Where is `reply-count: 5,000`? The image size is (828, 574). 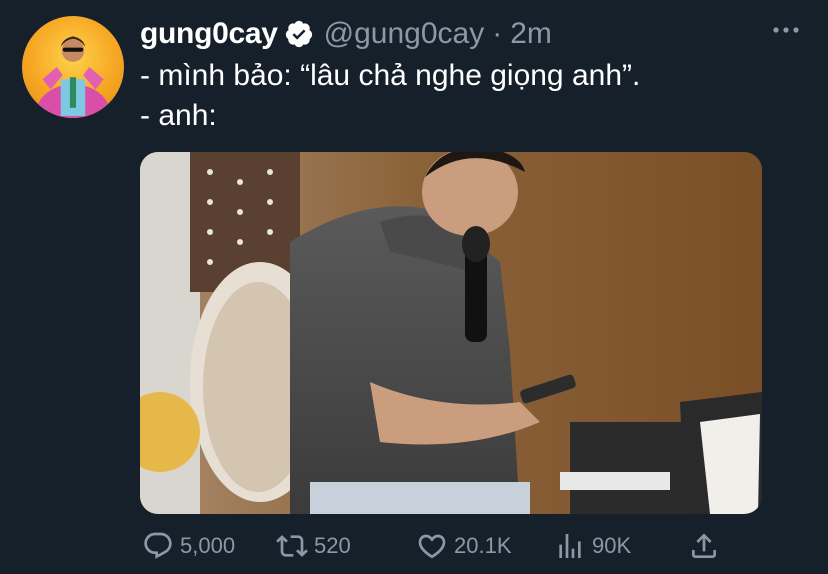
reply-count: 5,000 is located at coordinates (208, 545).